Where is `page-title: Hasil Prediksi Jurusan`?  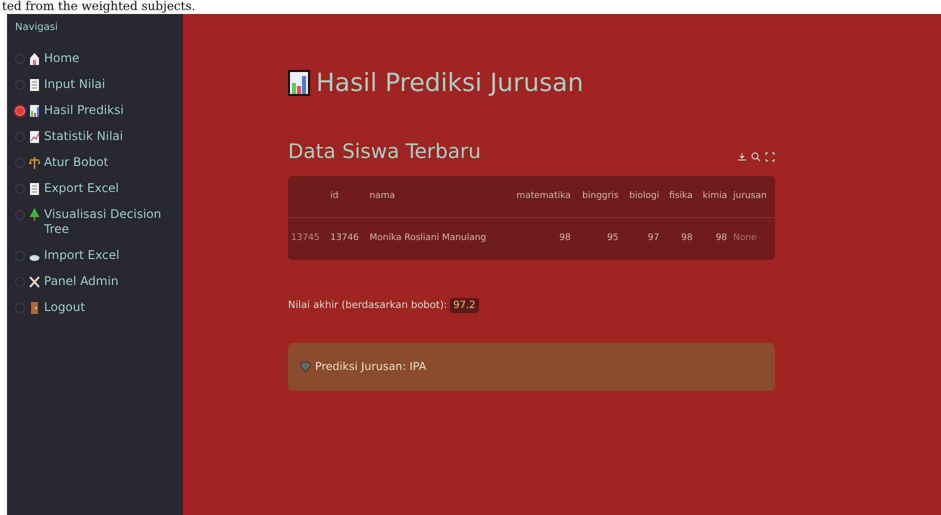
page-title: Hasil Prediksi Jurusan is located at coordinates (450, 83).